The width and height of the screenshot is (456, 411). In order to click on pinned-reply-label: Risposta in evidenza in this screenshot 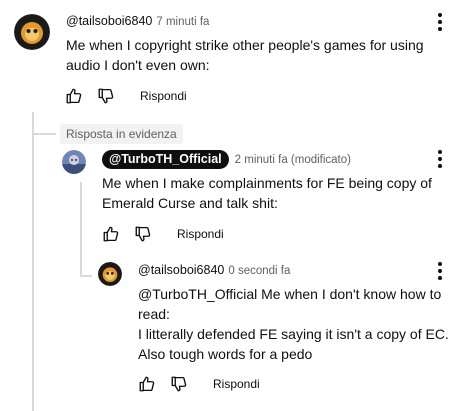, I will do `click(121, 134)`.